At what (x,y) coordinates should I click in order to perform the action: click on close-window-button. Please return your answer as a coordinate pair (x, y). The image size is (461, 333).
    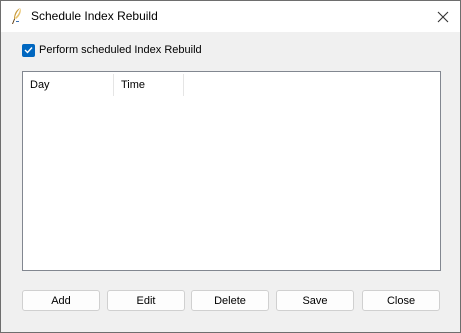
    Looking at the image, I should click on (442, 16).